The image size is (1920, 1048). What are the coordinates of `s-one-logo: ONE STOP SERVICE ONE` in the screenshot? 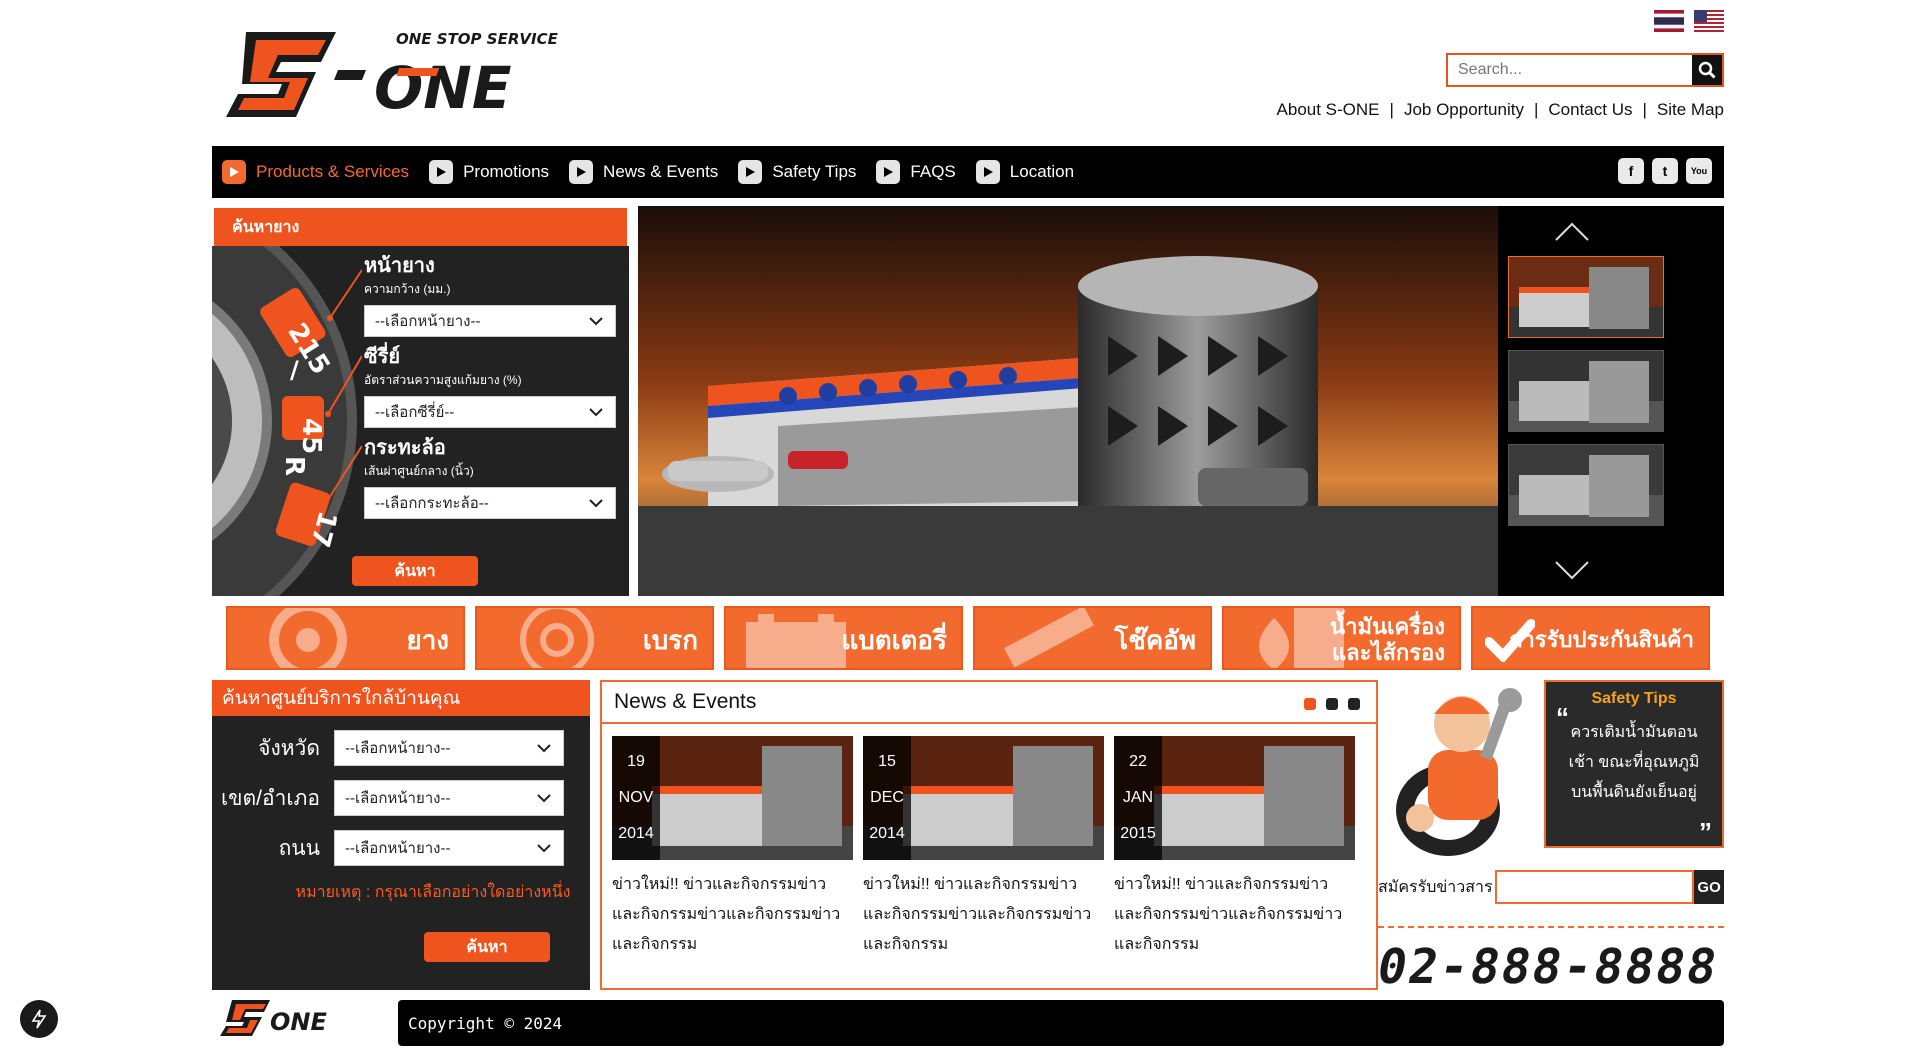 It's located at (406, 74).